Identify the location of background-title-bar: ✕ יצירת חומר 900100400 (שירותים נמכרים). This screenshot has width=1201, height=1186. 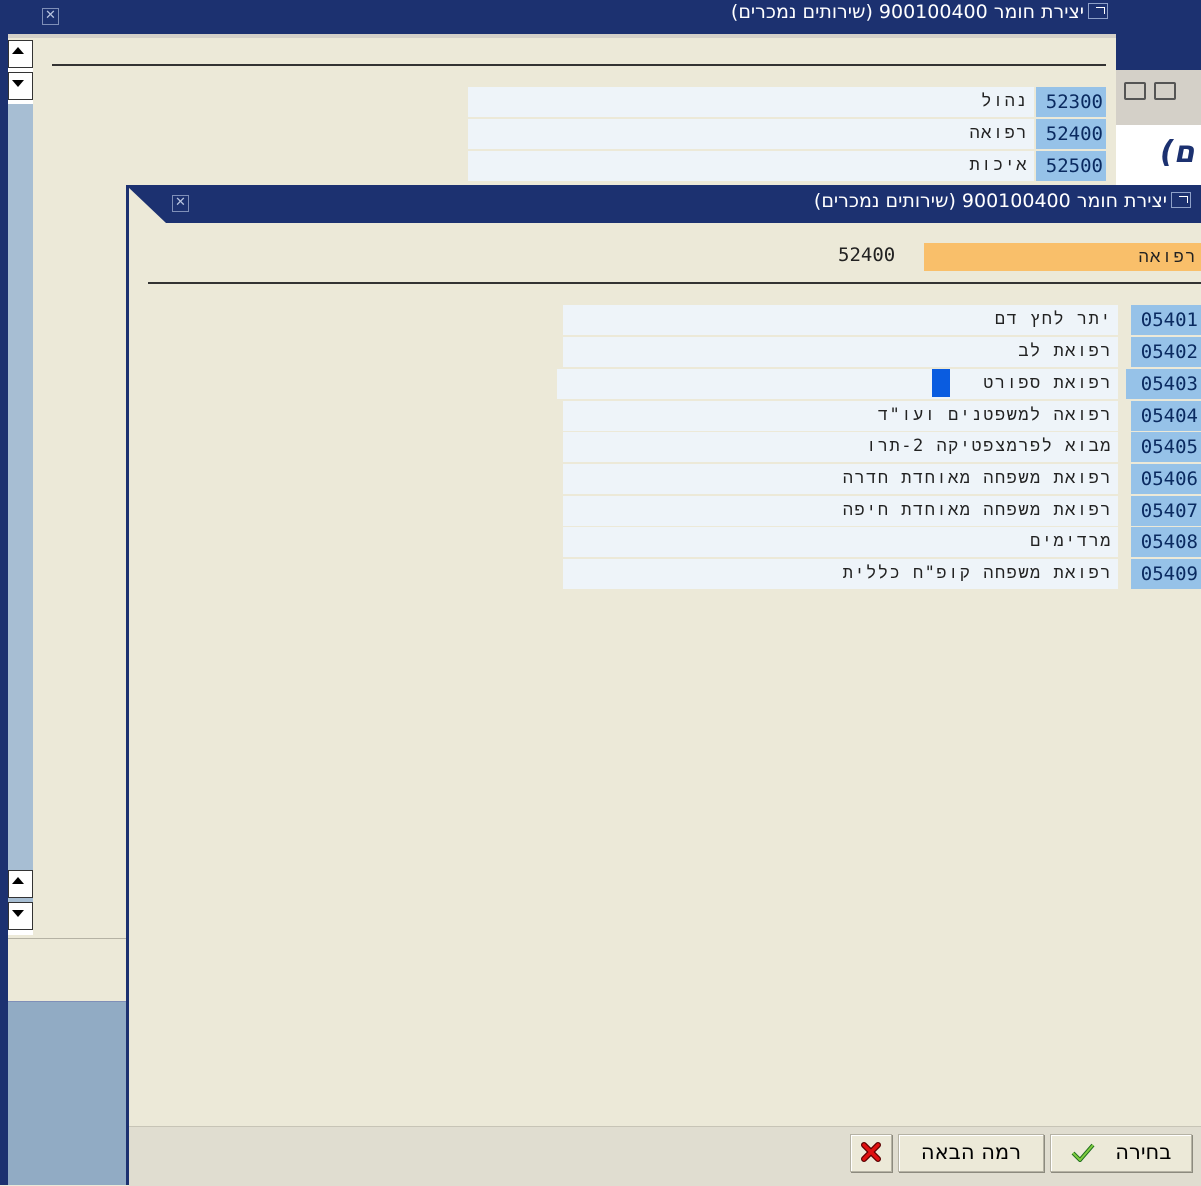
(563, 17).